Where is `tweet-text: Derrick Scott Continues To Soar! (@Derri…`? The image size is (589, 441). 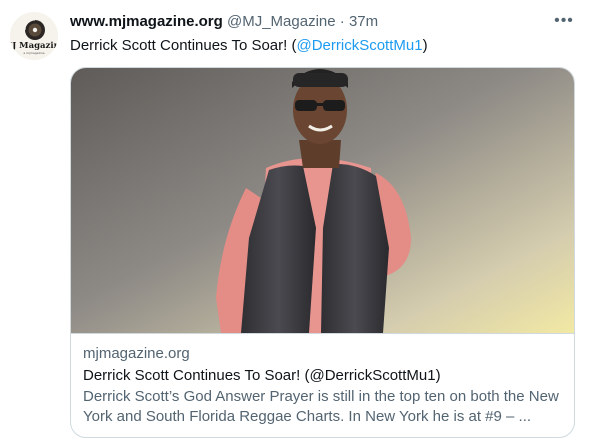
tweet-text: Derrick Scott Continues To Soar! (@Derri… is located at coordinates (322, 46).